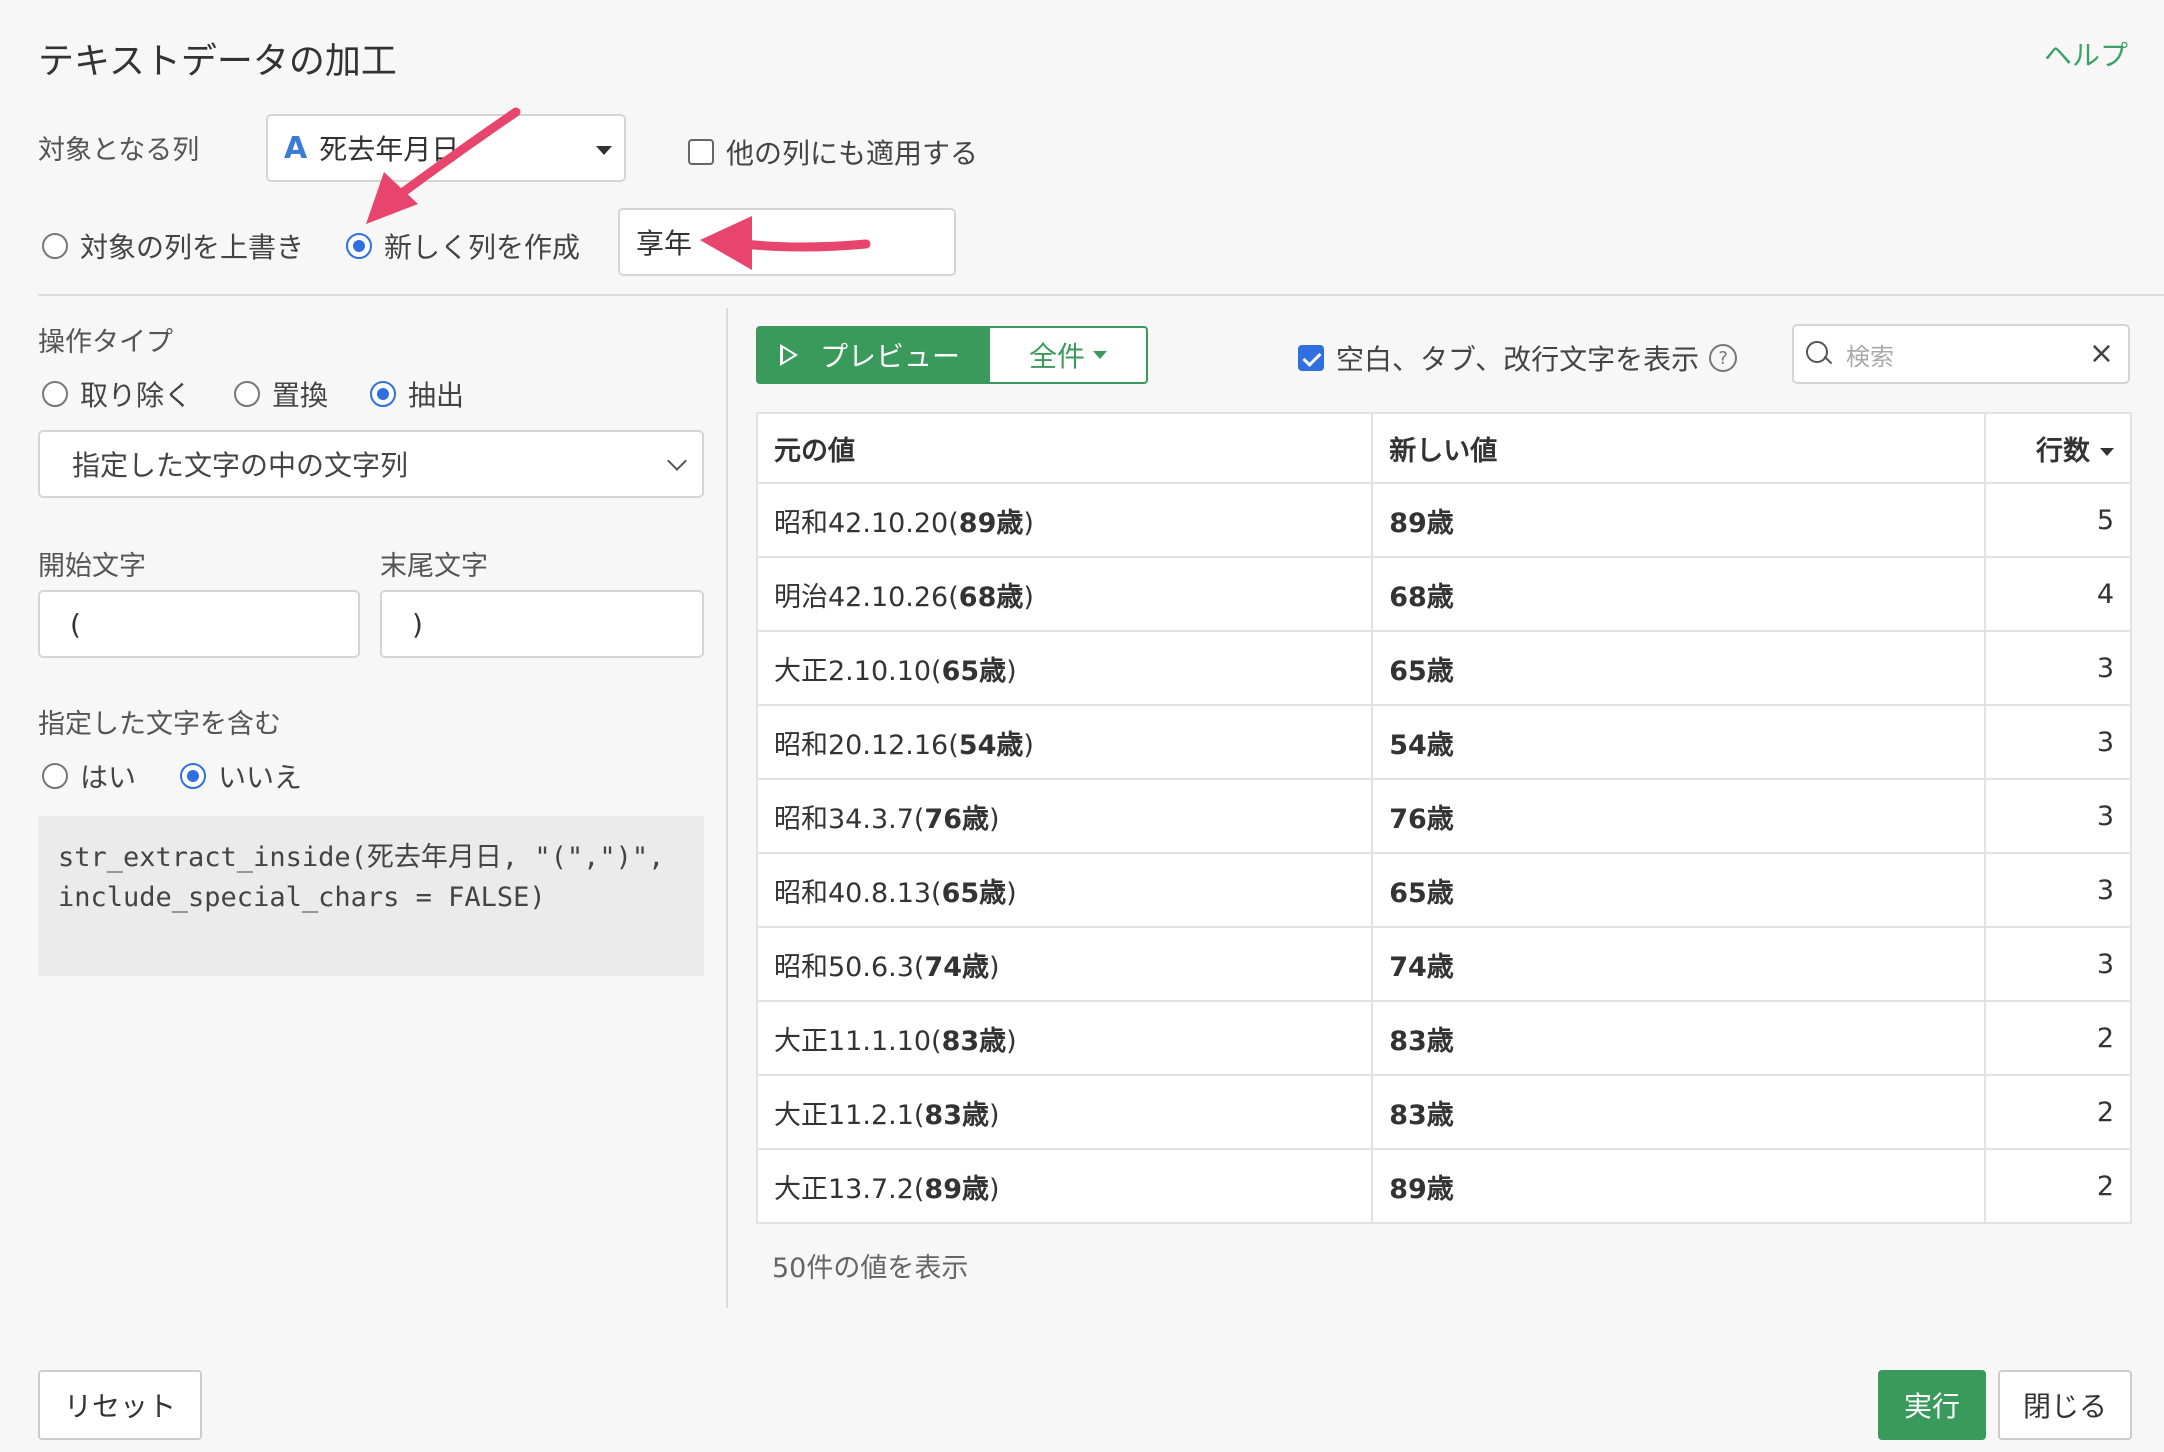 This screenshot has width=2164, height=1452. I want to click on all-rows-dropdown: 全件, so click(1068, 355).